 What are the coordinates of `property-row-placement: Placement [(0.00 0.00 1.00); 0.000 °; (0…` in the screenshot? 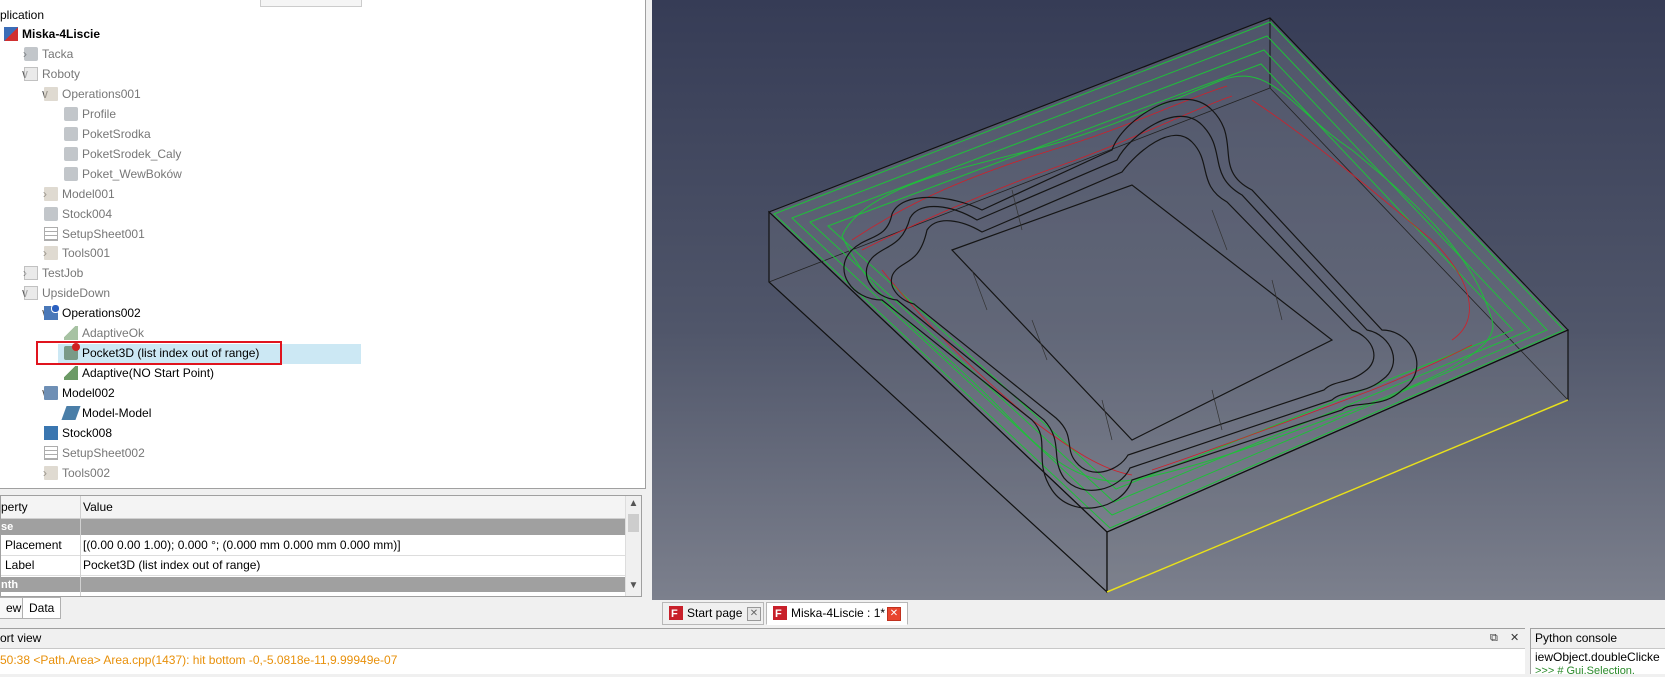 It's located at (313, 546).